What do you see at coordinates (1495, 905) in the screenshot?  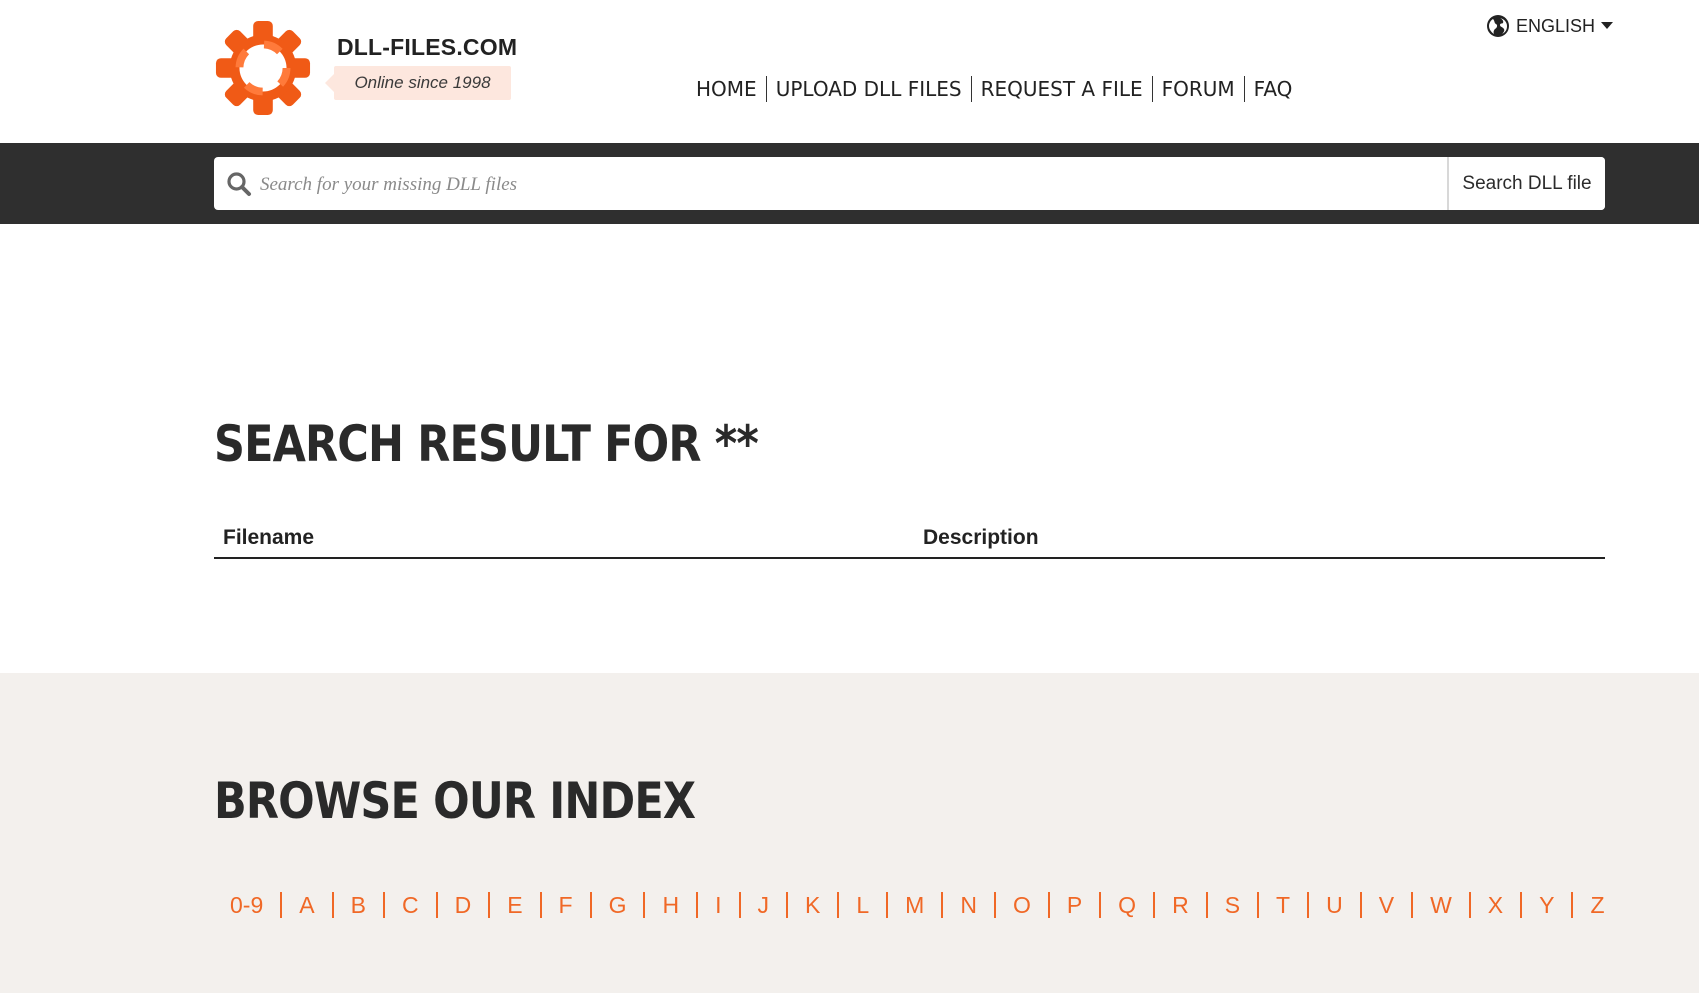 I see `index-letter-x: X` at bounding box center [1495, 905].